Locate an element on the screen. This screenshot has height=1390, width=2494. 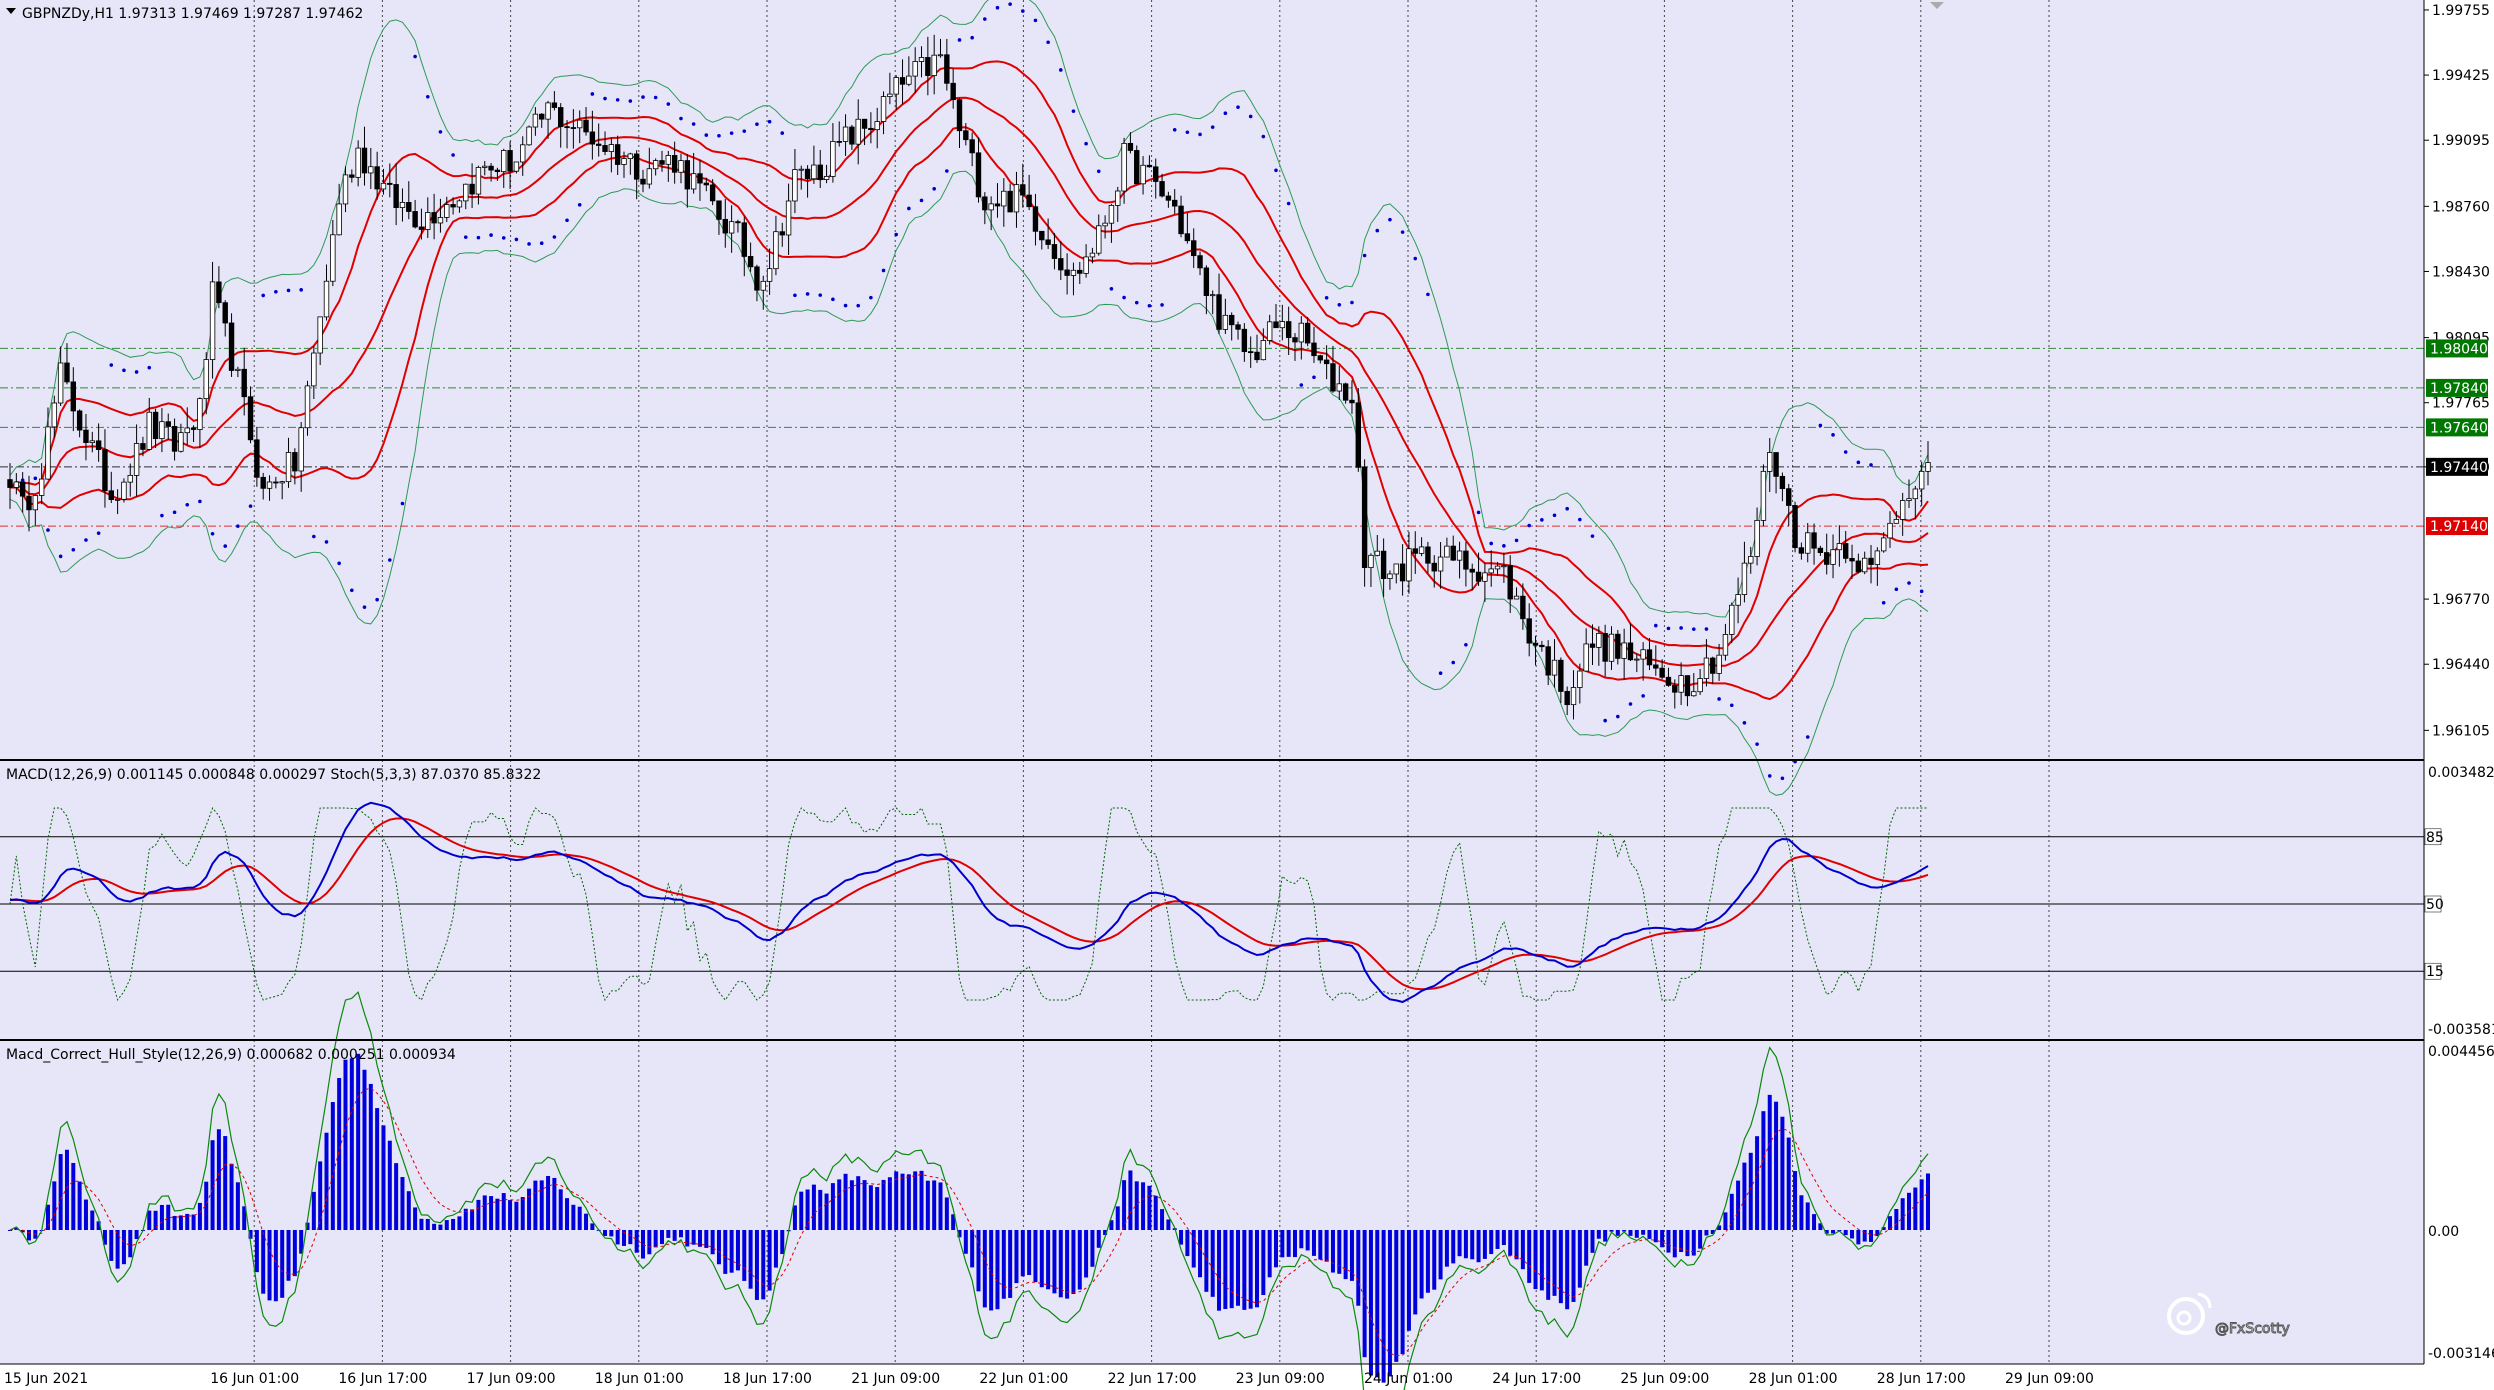
hull-scale-mid: 0.00 is located at coordinates (2443, 1232).